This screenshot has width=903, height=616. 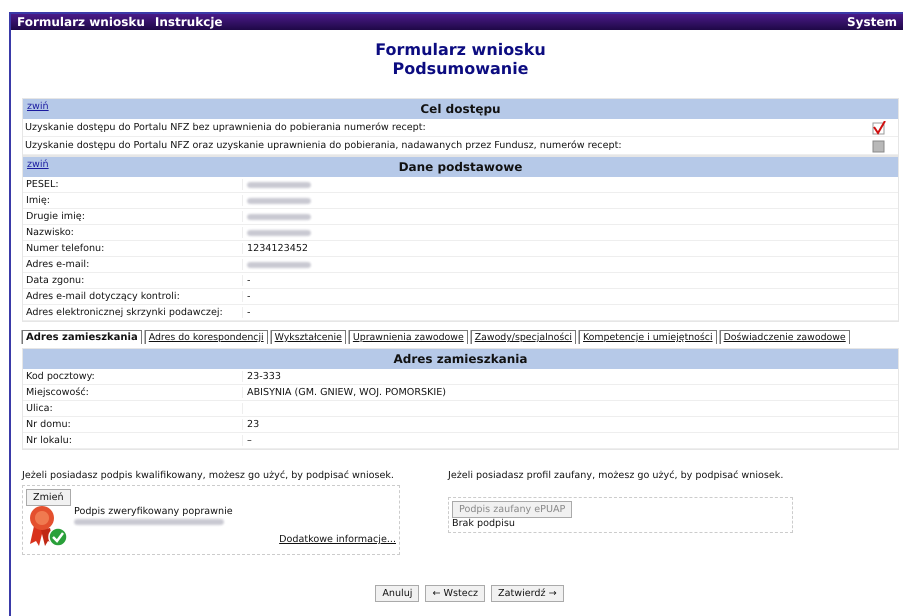 What do you see at coordinates (133, 376) in the screenshot?
I see `field-label: Kod pocztowy:` at bounding box center [133, 376].